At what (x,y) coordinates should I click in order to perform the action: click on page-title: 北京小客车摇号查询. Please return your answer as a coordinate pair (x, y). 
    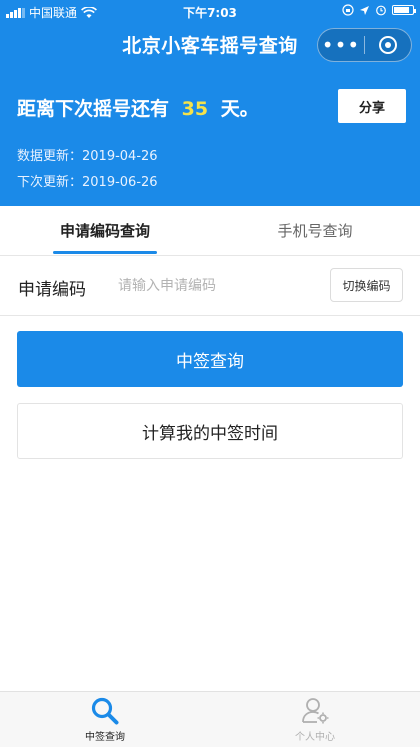
    Looking at the image, I should click on (210, 46).